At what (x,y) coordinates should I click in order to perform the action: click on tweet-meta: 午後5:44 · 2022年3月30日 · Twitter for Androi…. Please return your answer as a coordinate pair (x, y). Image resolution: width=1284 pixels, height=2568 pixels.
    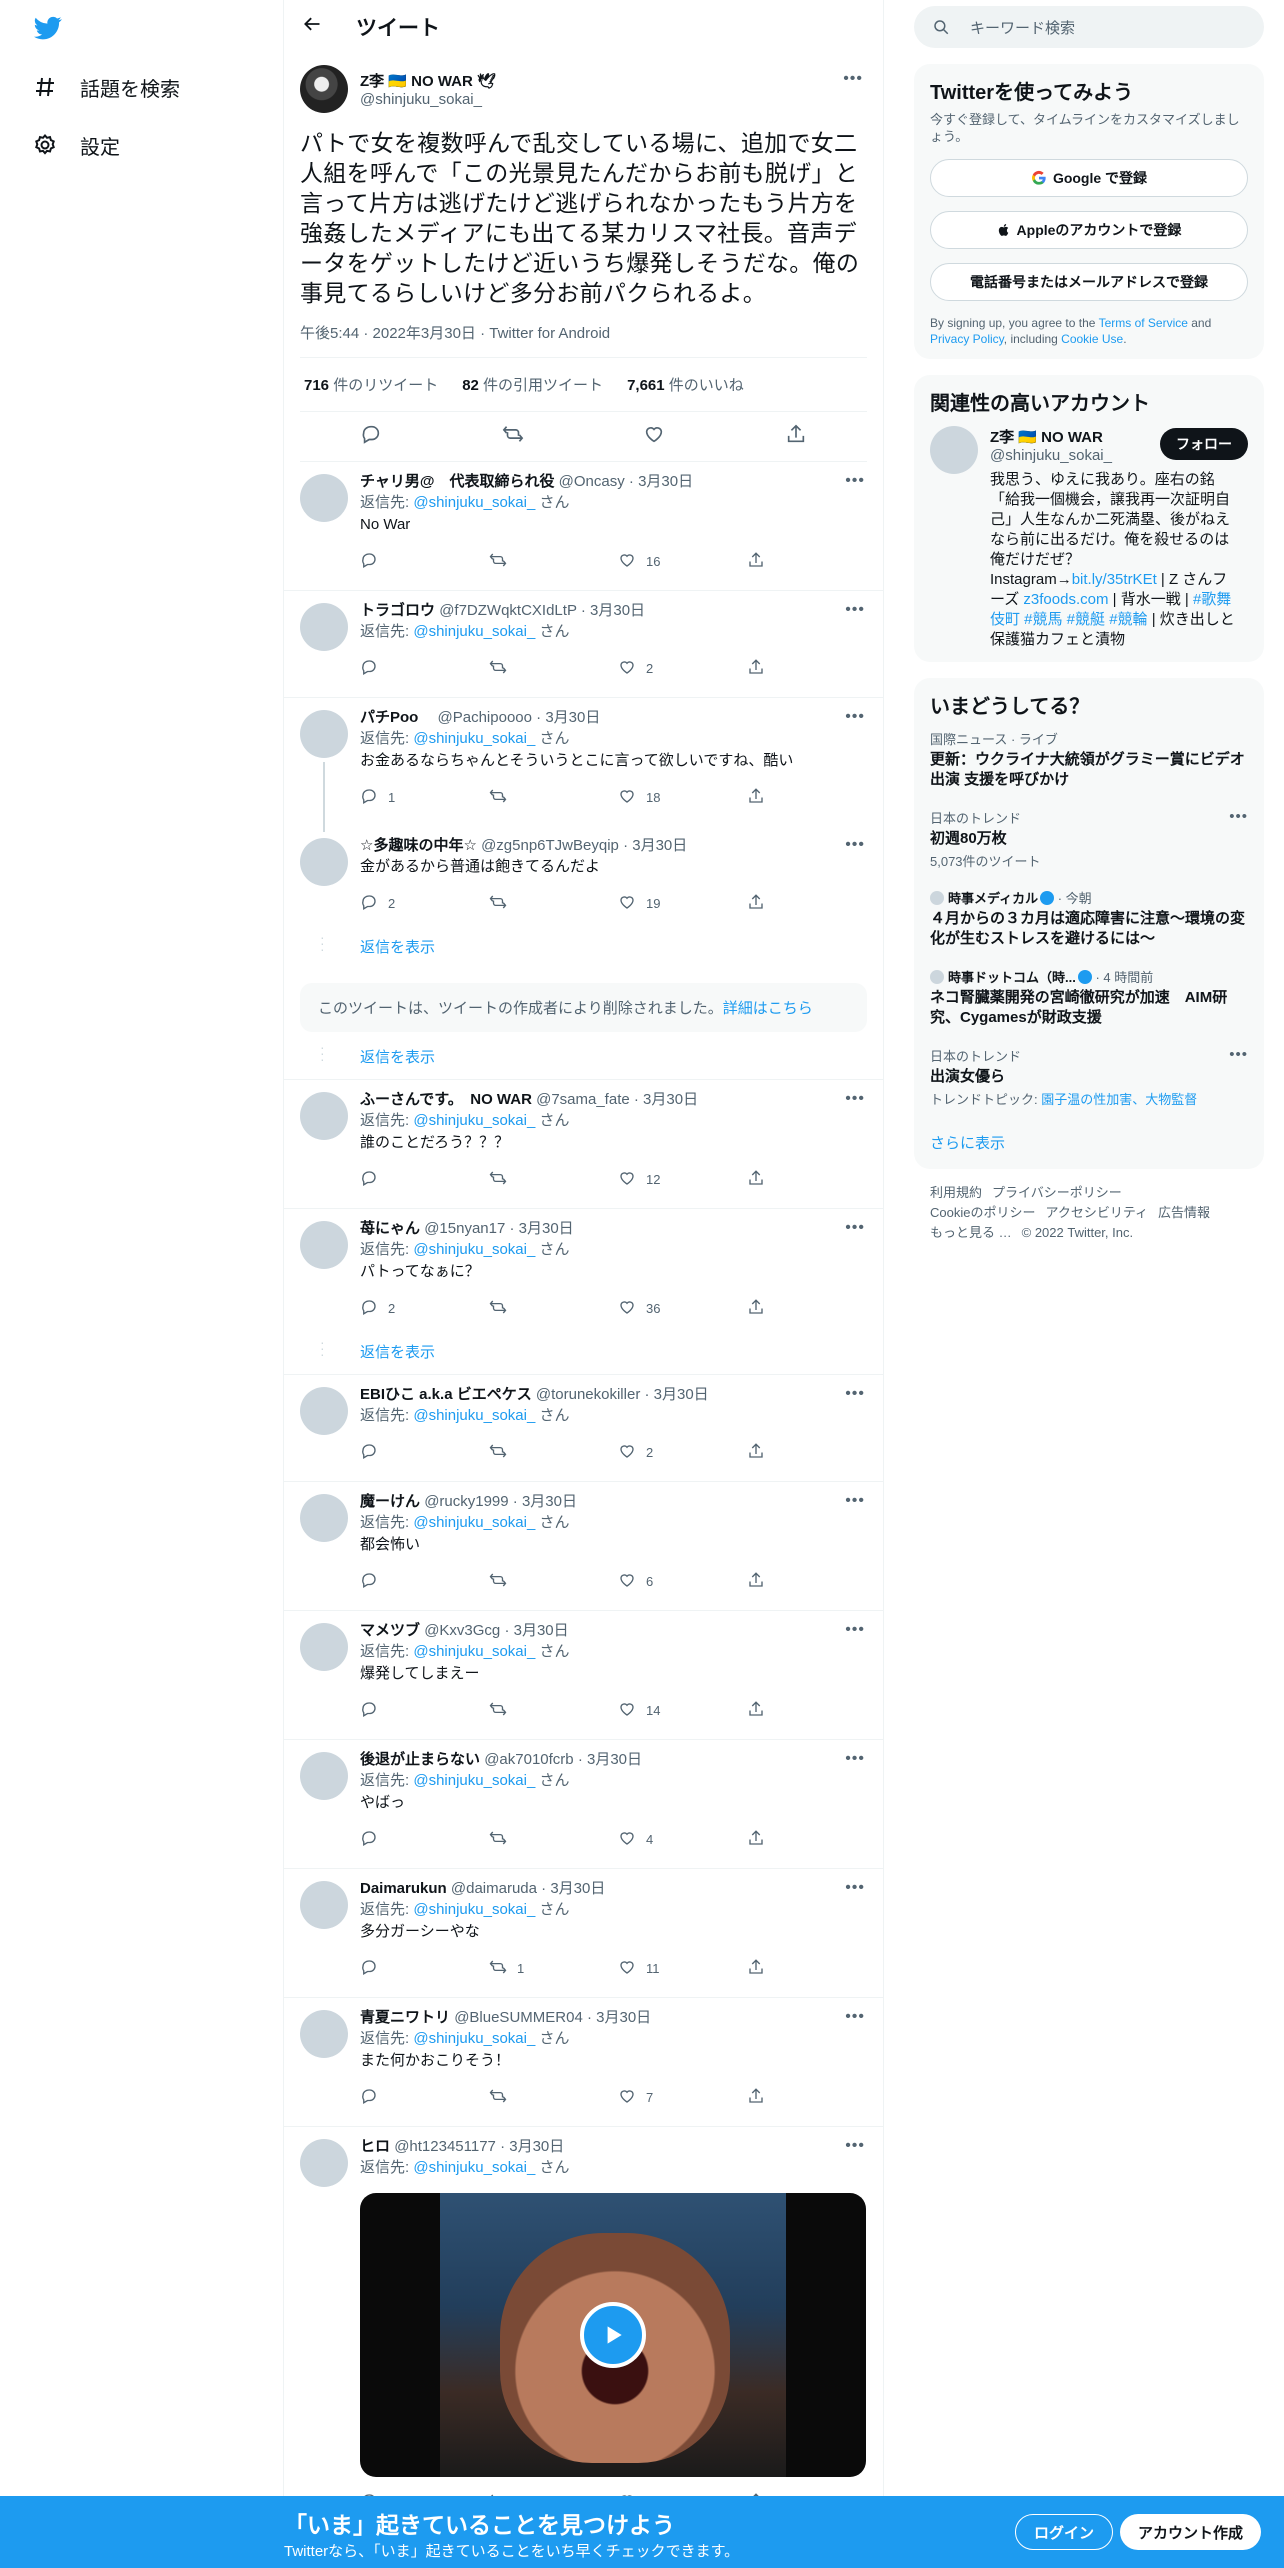
    Looking at the image, I should click on (583, 340).